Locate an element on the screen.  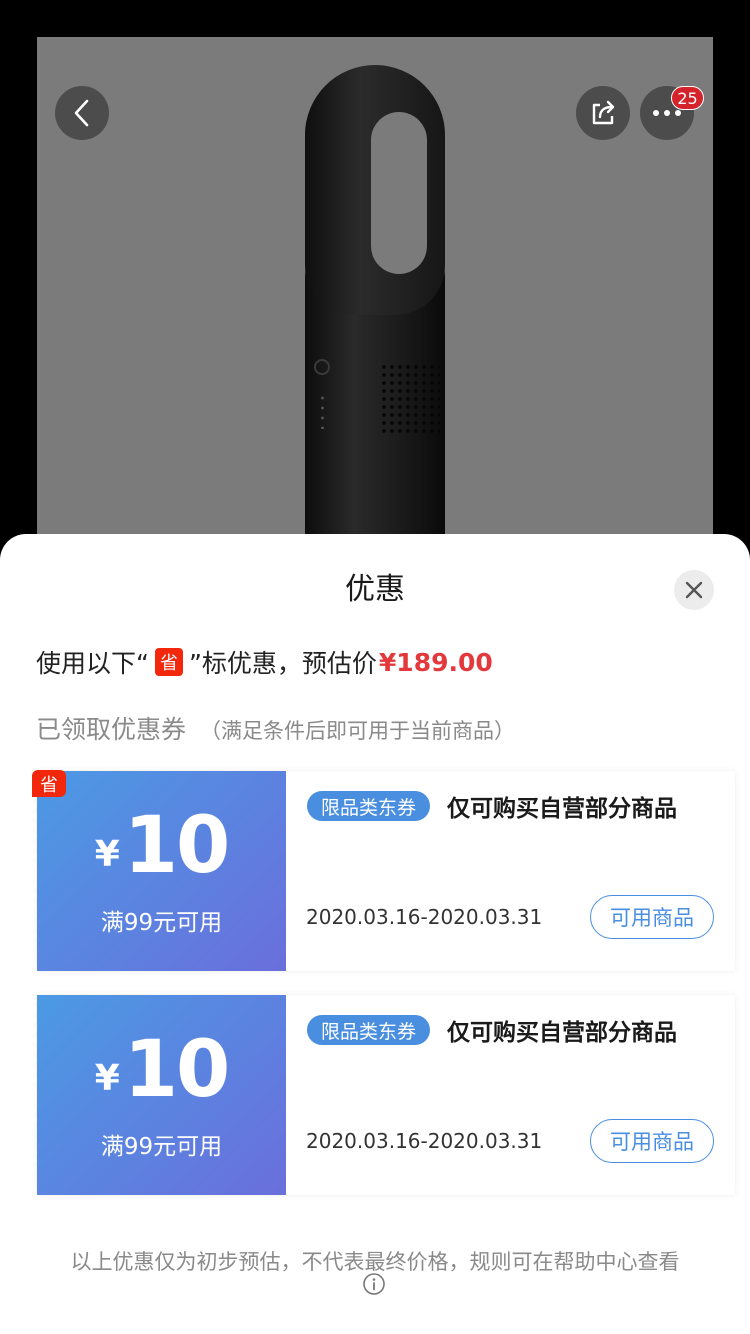
close-icon is located at coordinates (694, 590).